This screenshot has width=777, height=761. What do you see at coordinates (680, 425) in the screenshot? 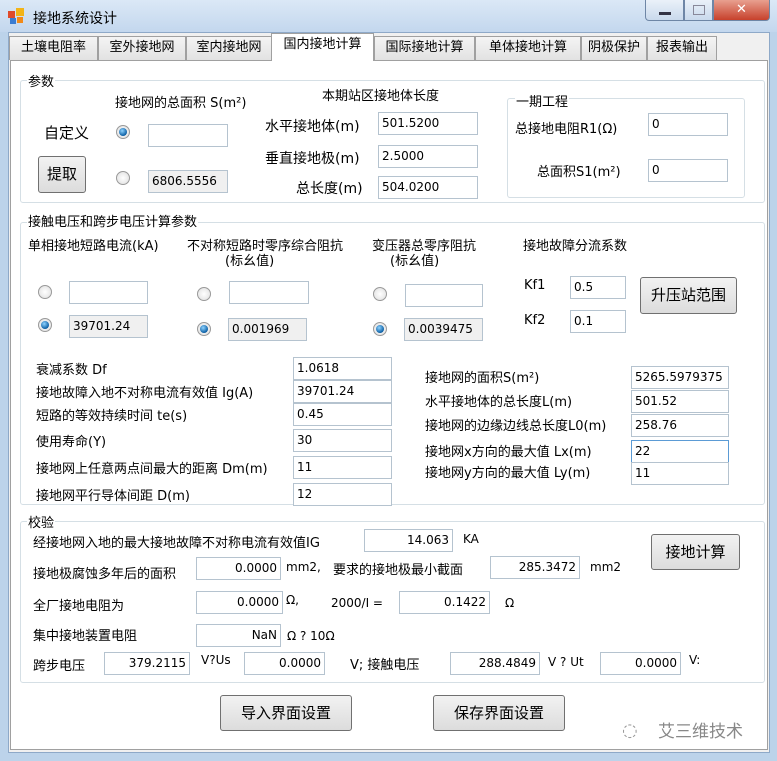
I see `grid-param-input: 258.76` at bounding box center [680, 425].